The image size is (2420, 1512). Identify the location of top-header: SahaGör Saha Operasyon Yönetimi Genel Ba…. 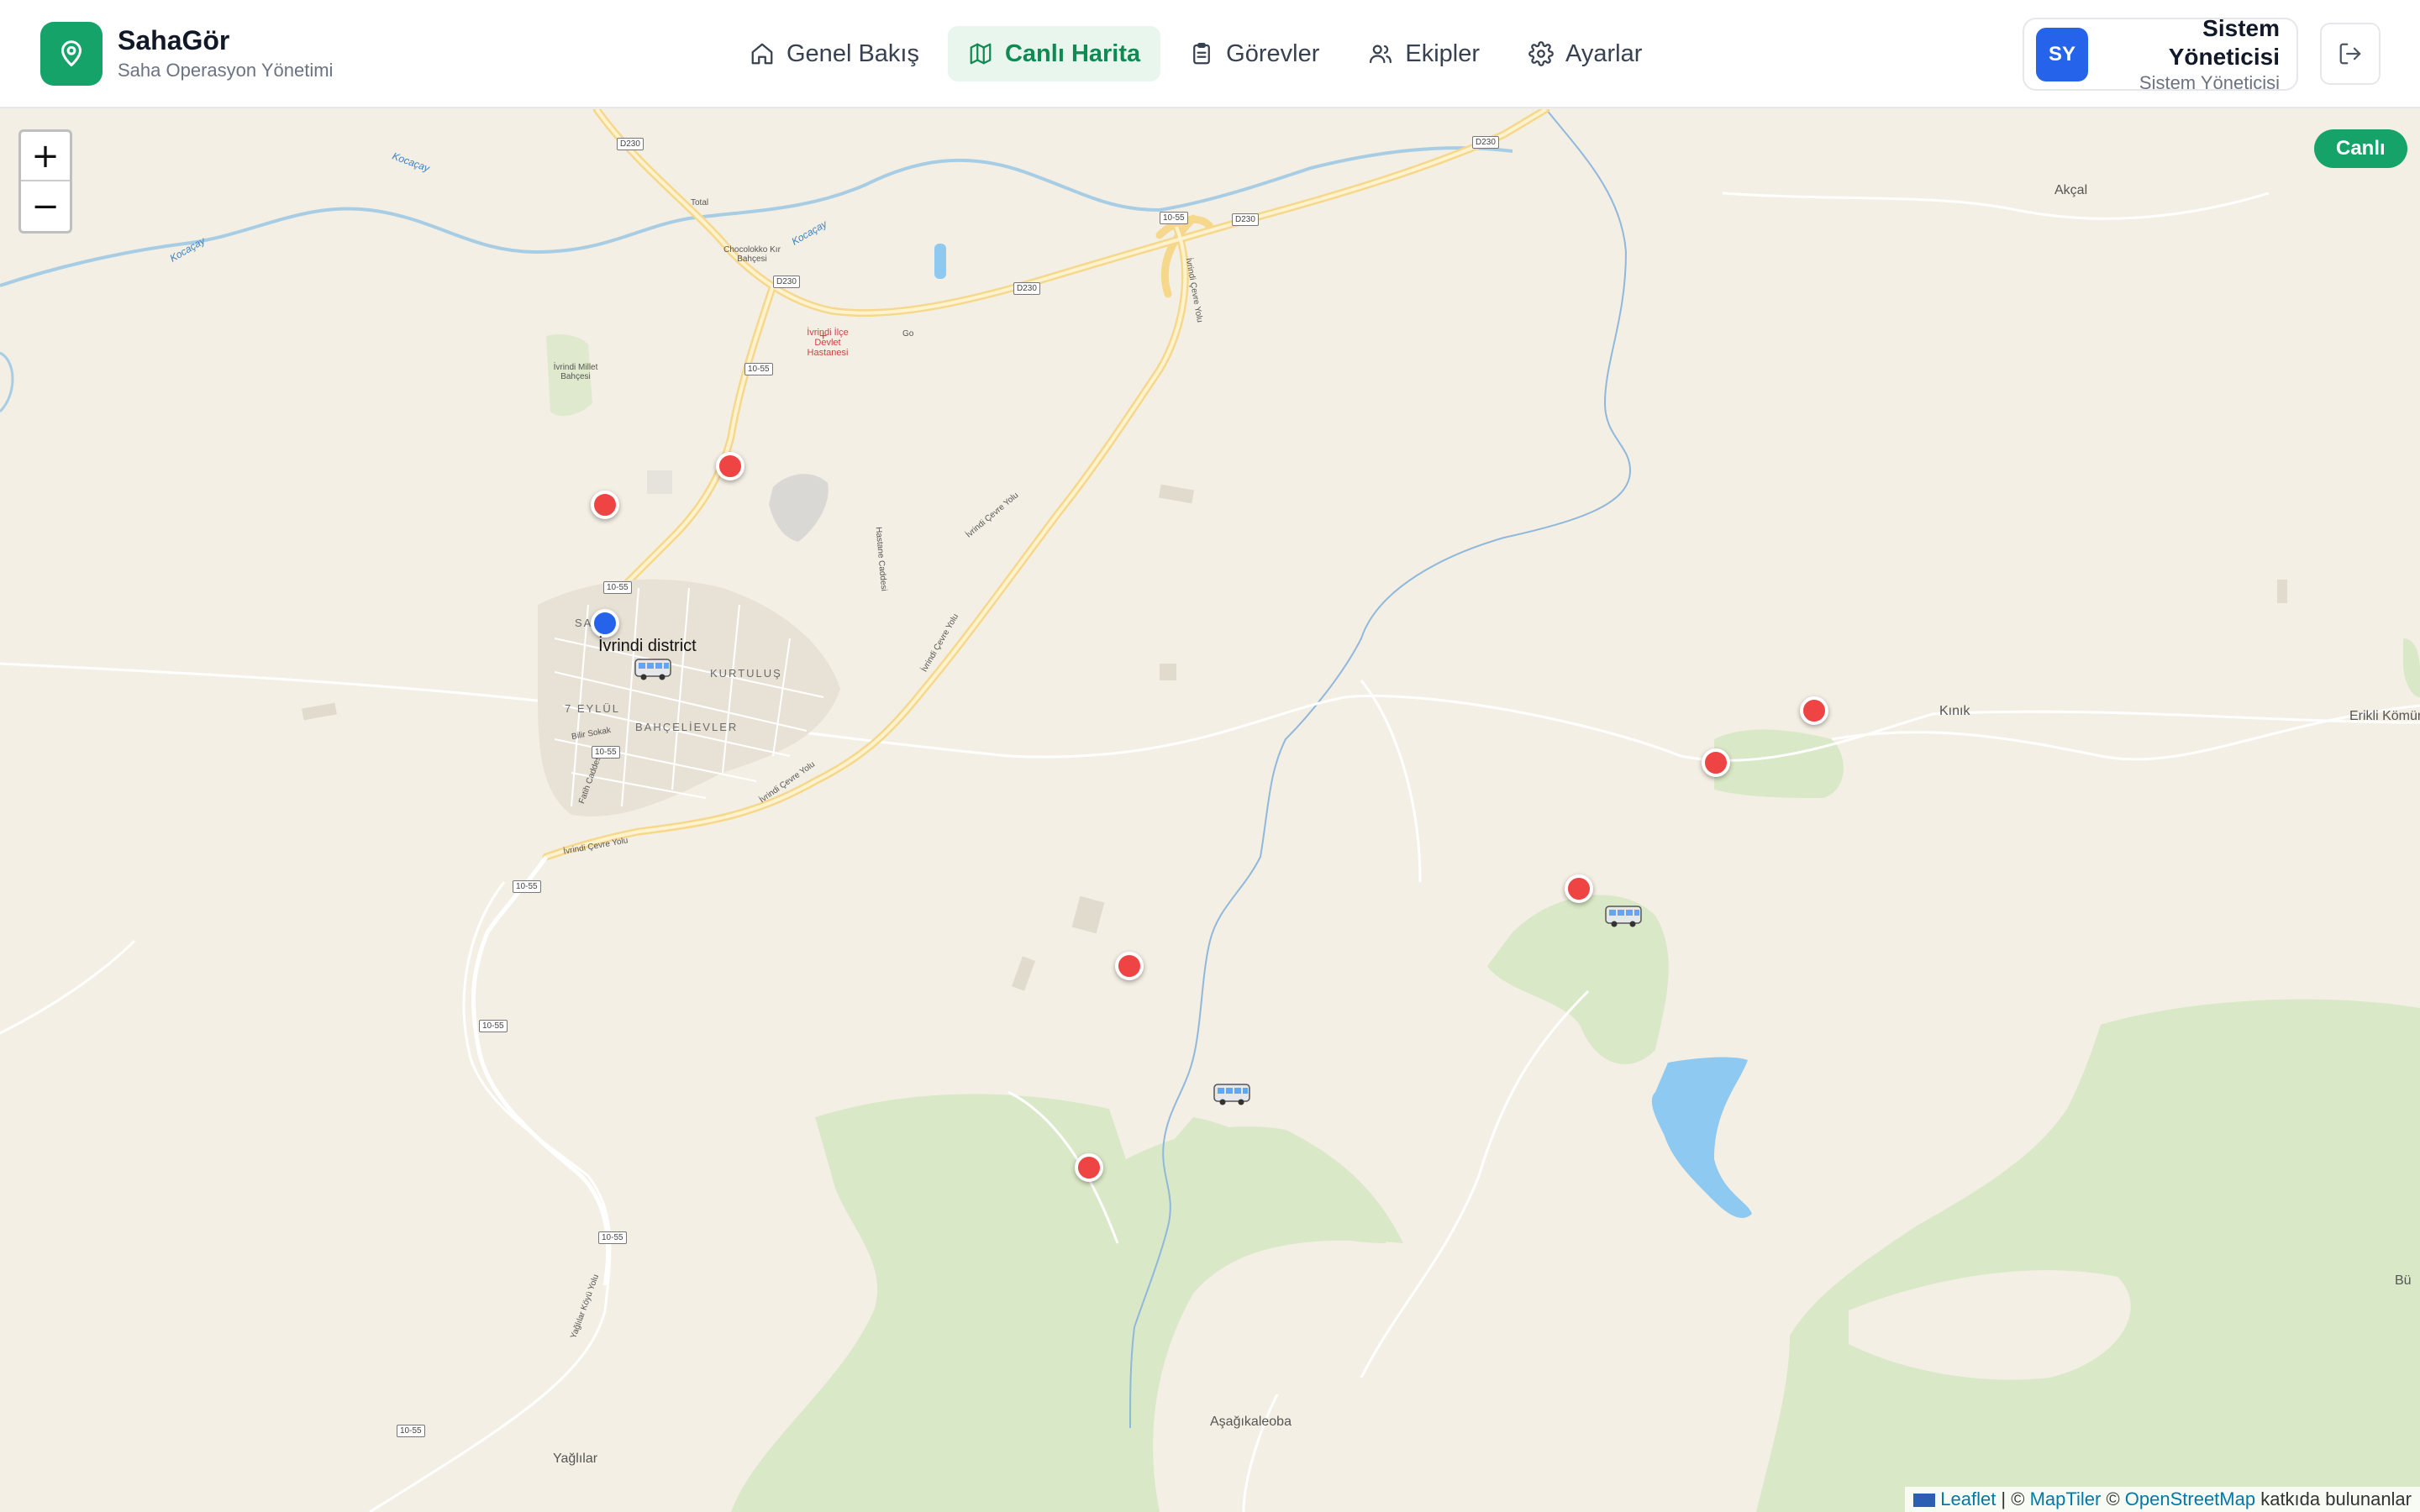
(1210, 54).